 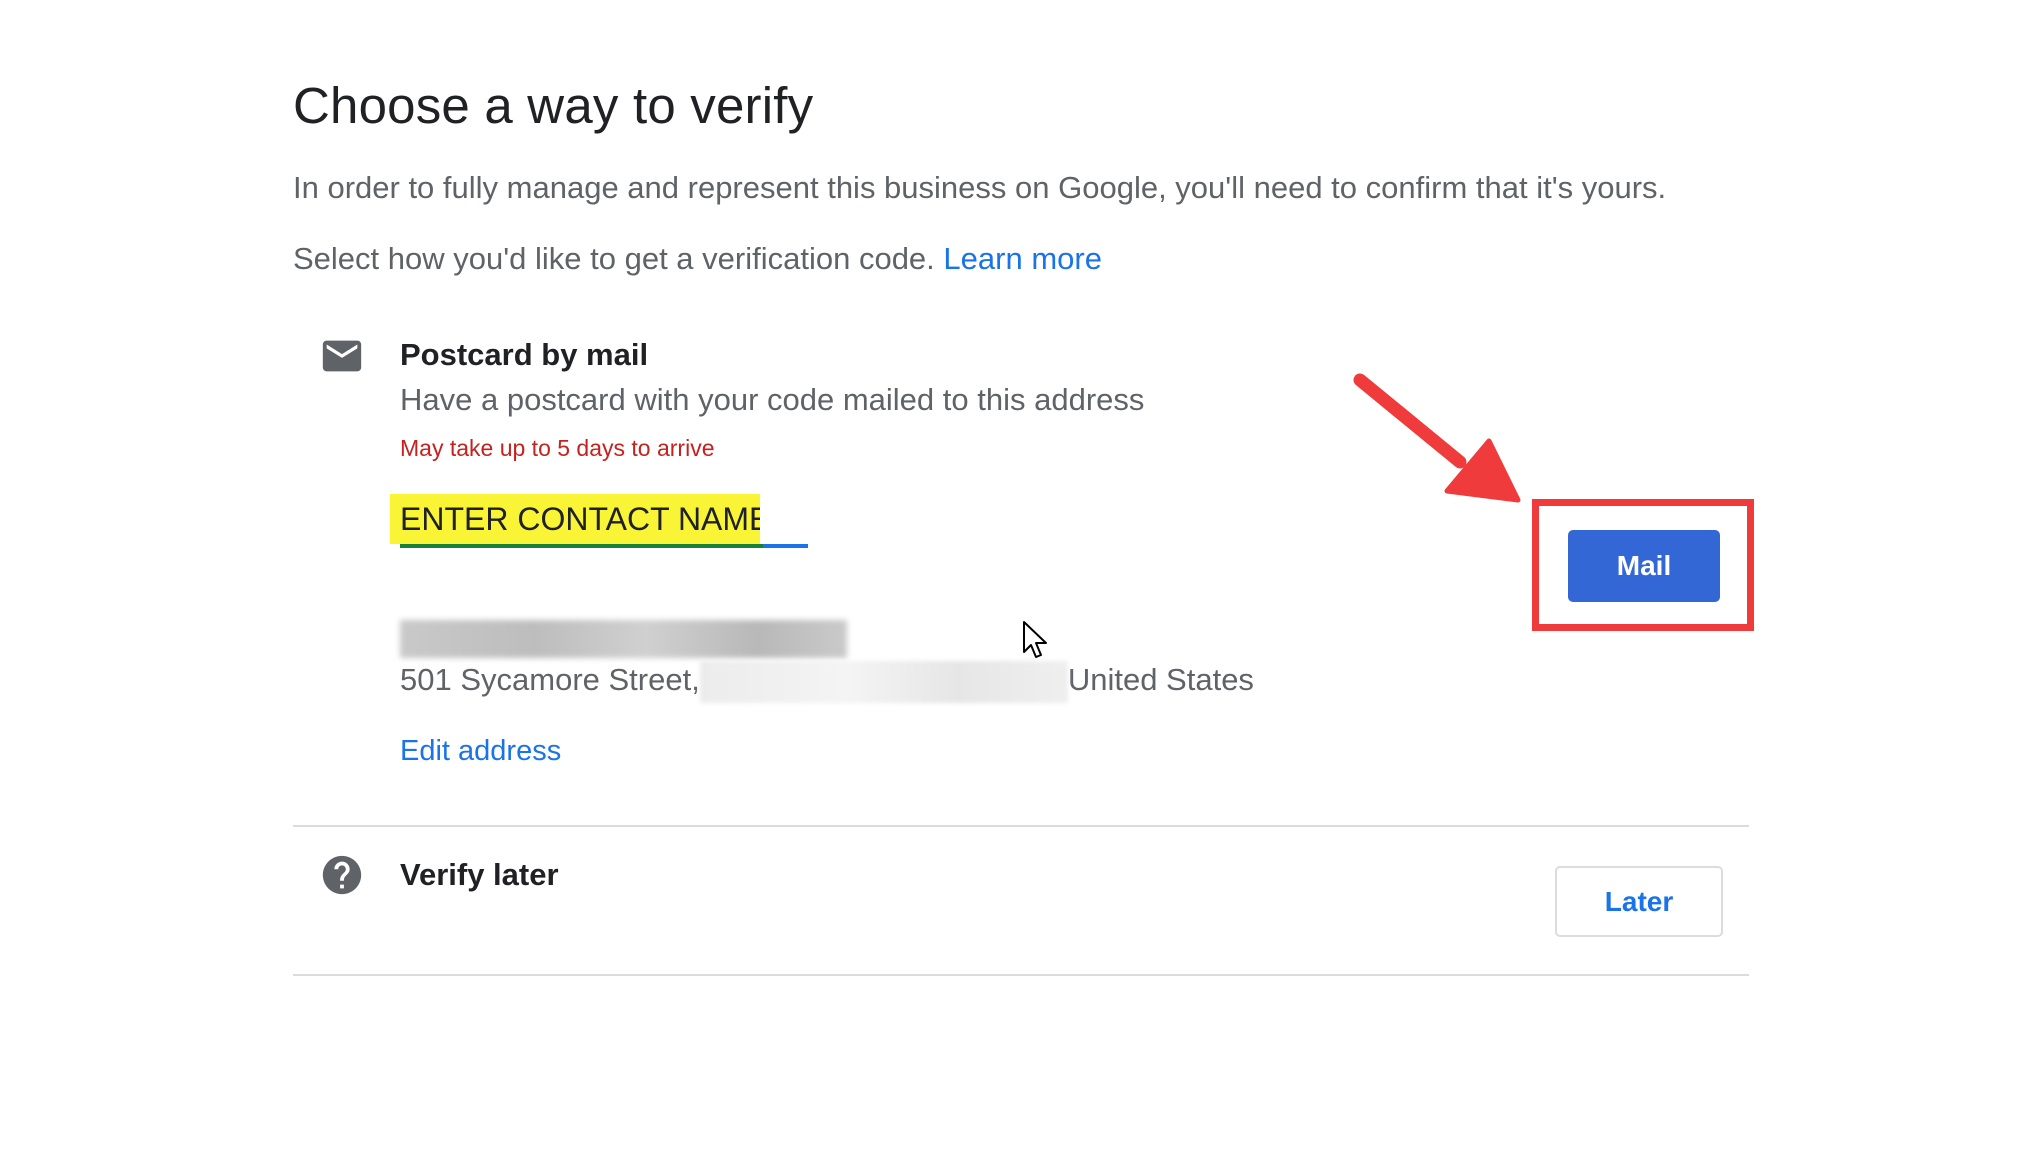 I want to click on mail-icon, so click(x=342, y=356).